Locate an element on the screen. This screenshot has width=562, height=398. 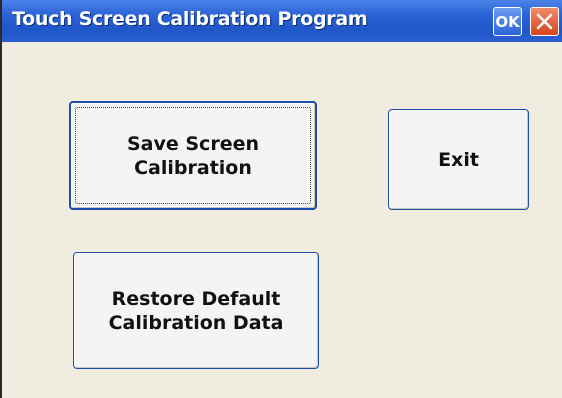
close-icon is located at coordinates (544, 21).